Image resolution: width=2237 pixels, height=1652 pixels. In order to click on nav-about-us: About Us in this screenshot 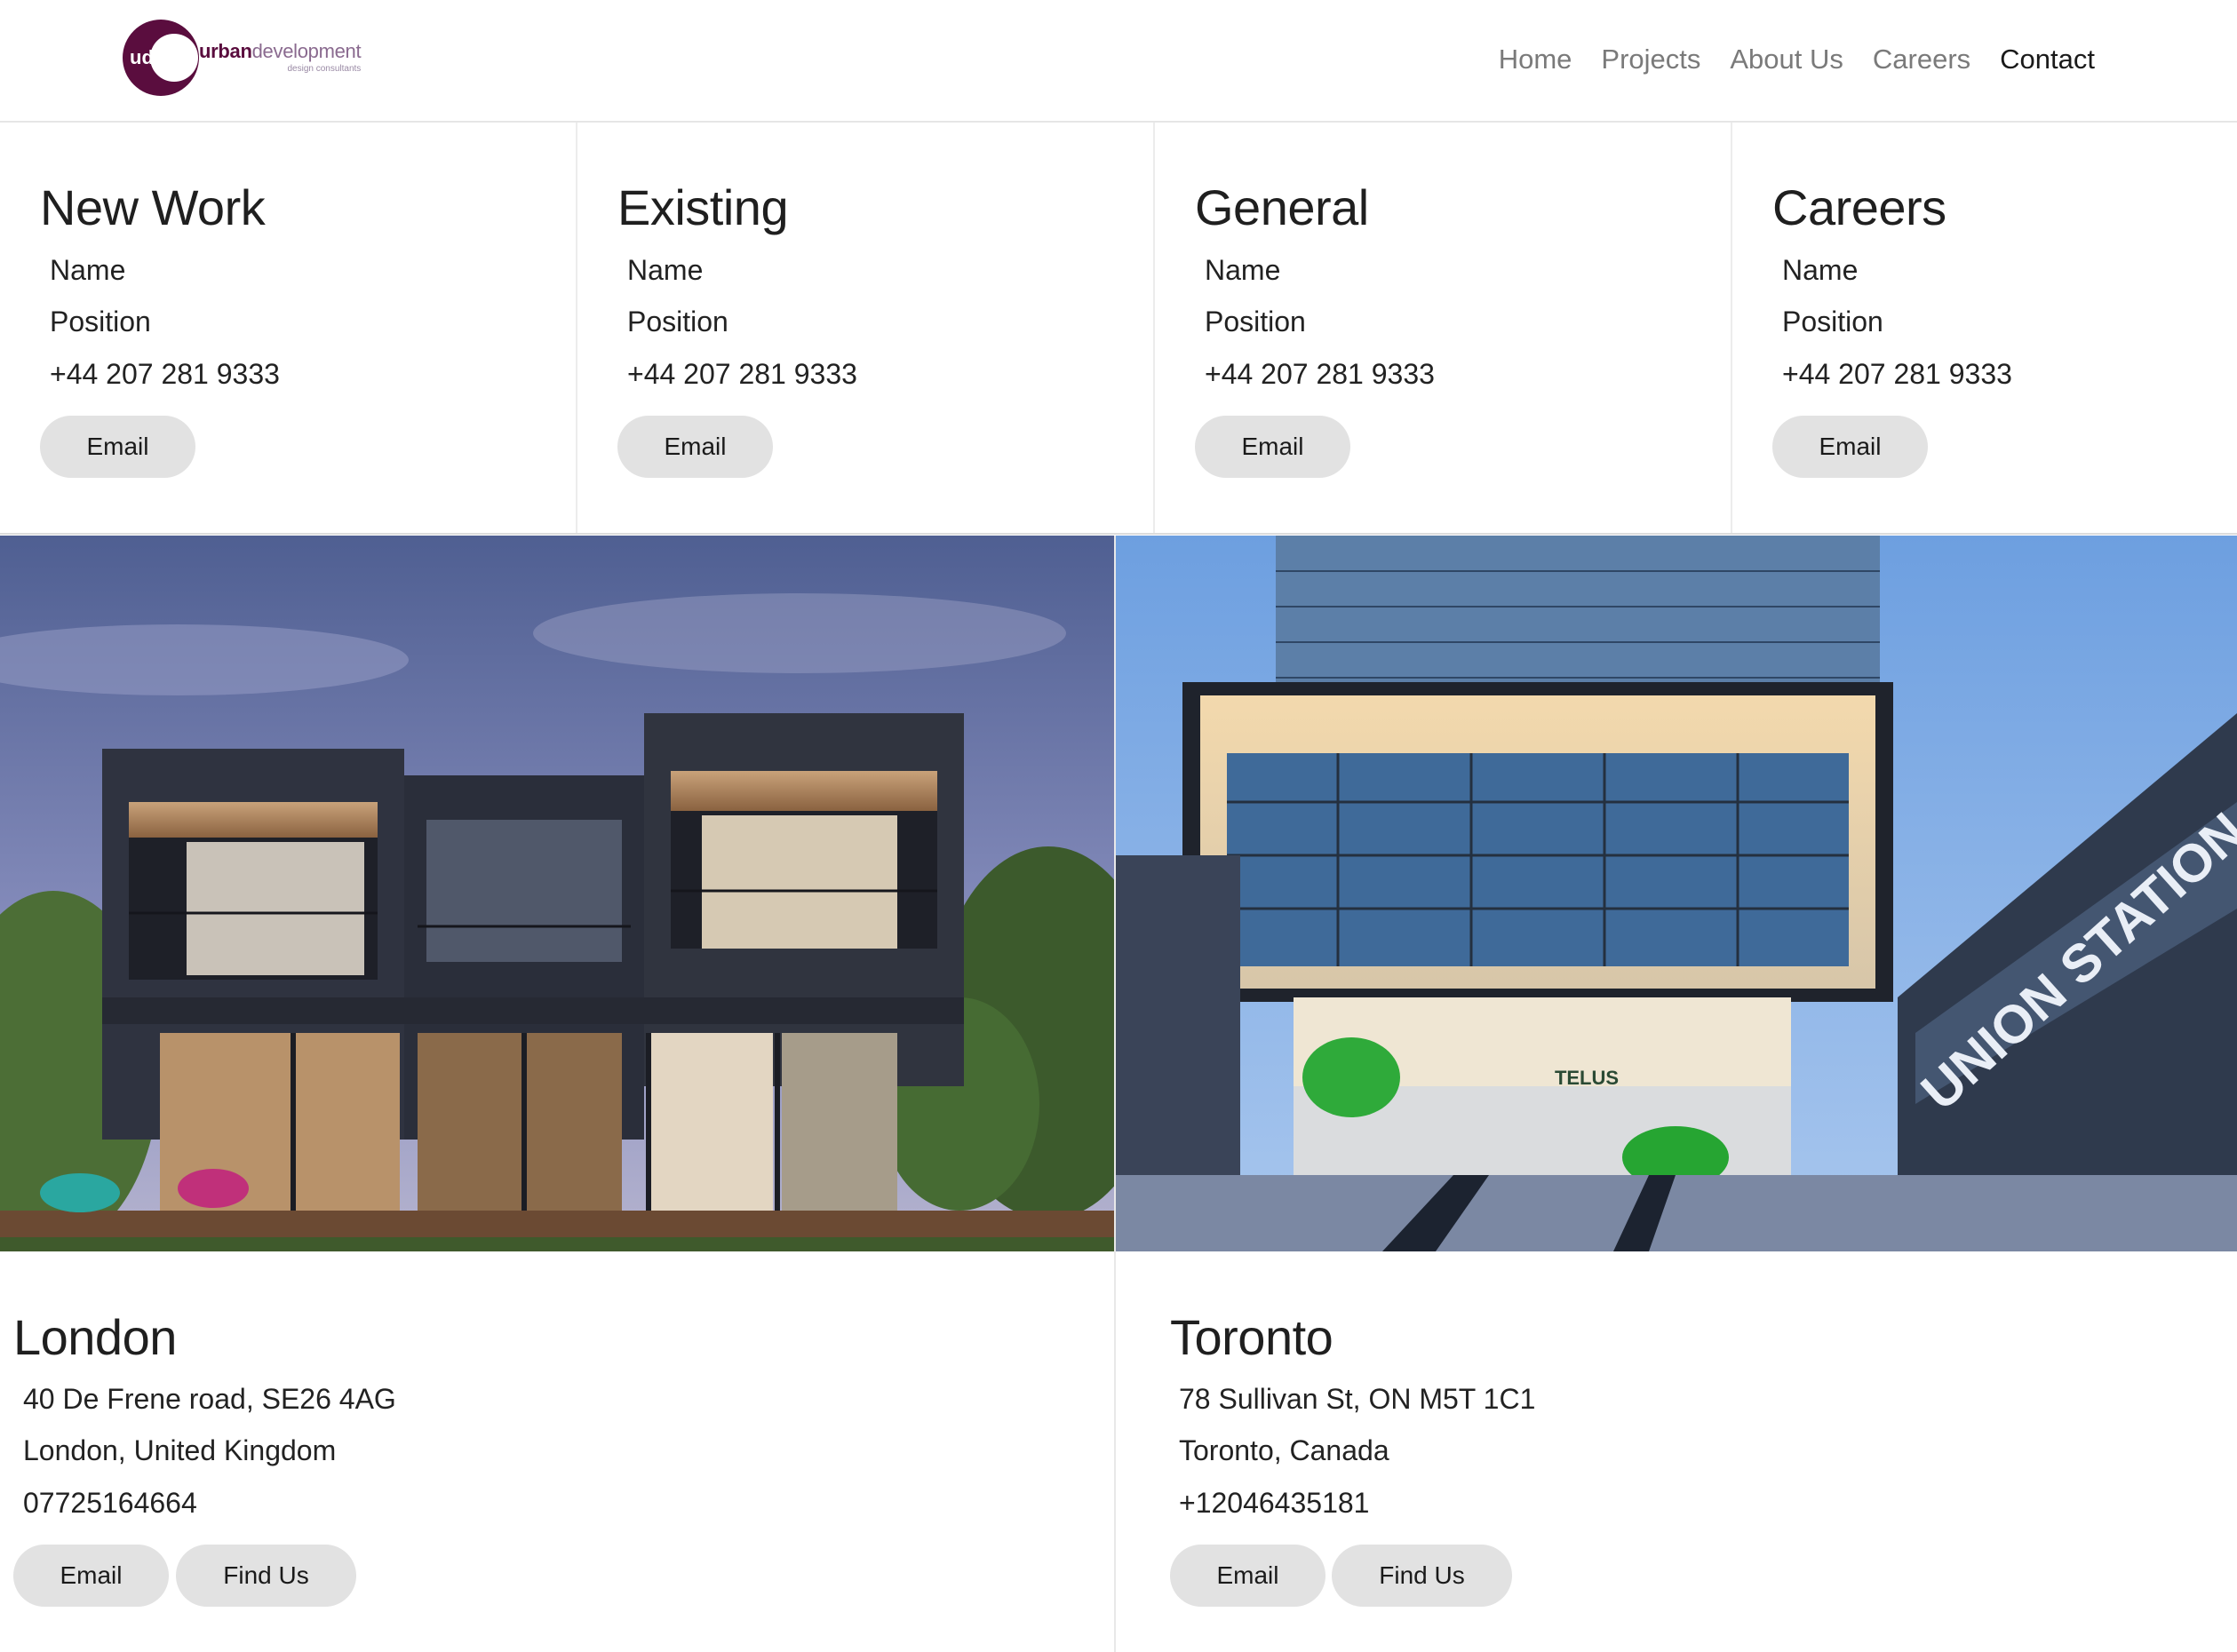, I will do `click(1786, 59)`.